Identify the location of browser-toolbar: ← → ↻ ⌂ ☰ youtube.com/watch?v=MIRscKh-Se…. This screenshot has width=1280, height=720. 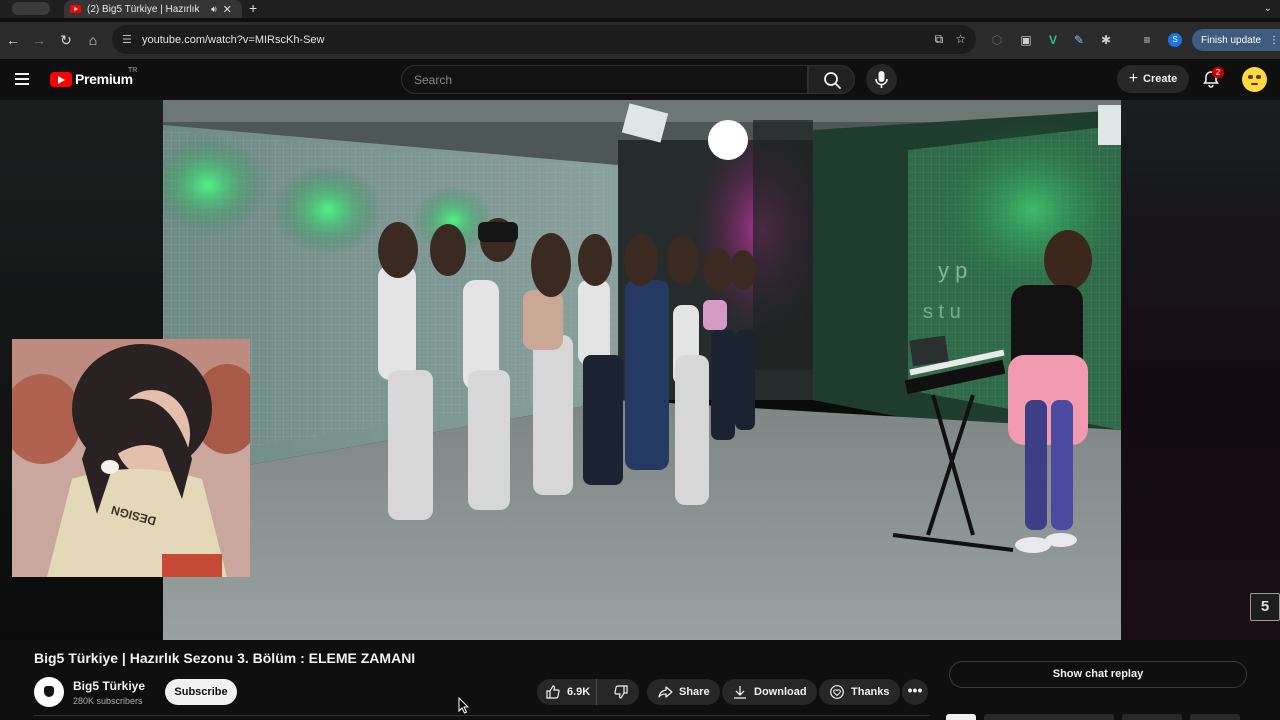
(640, 40).